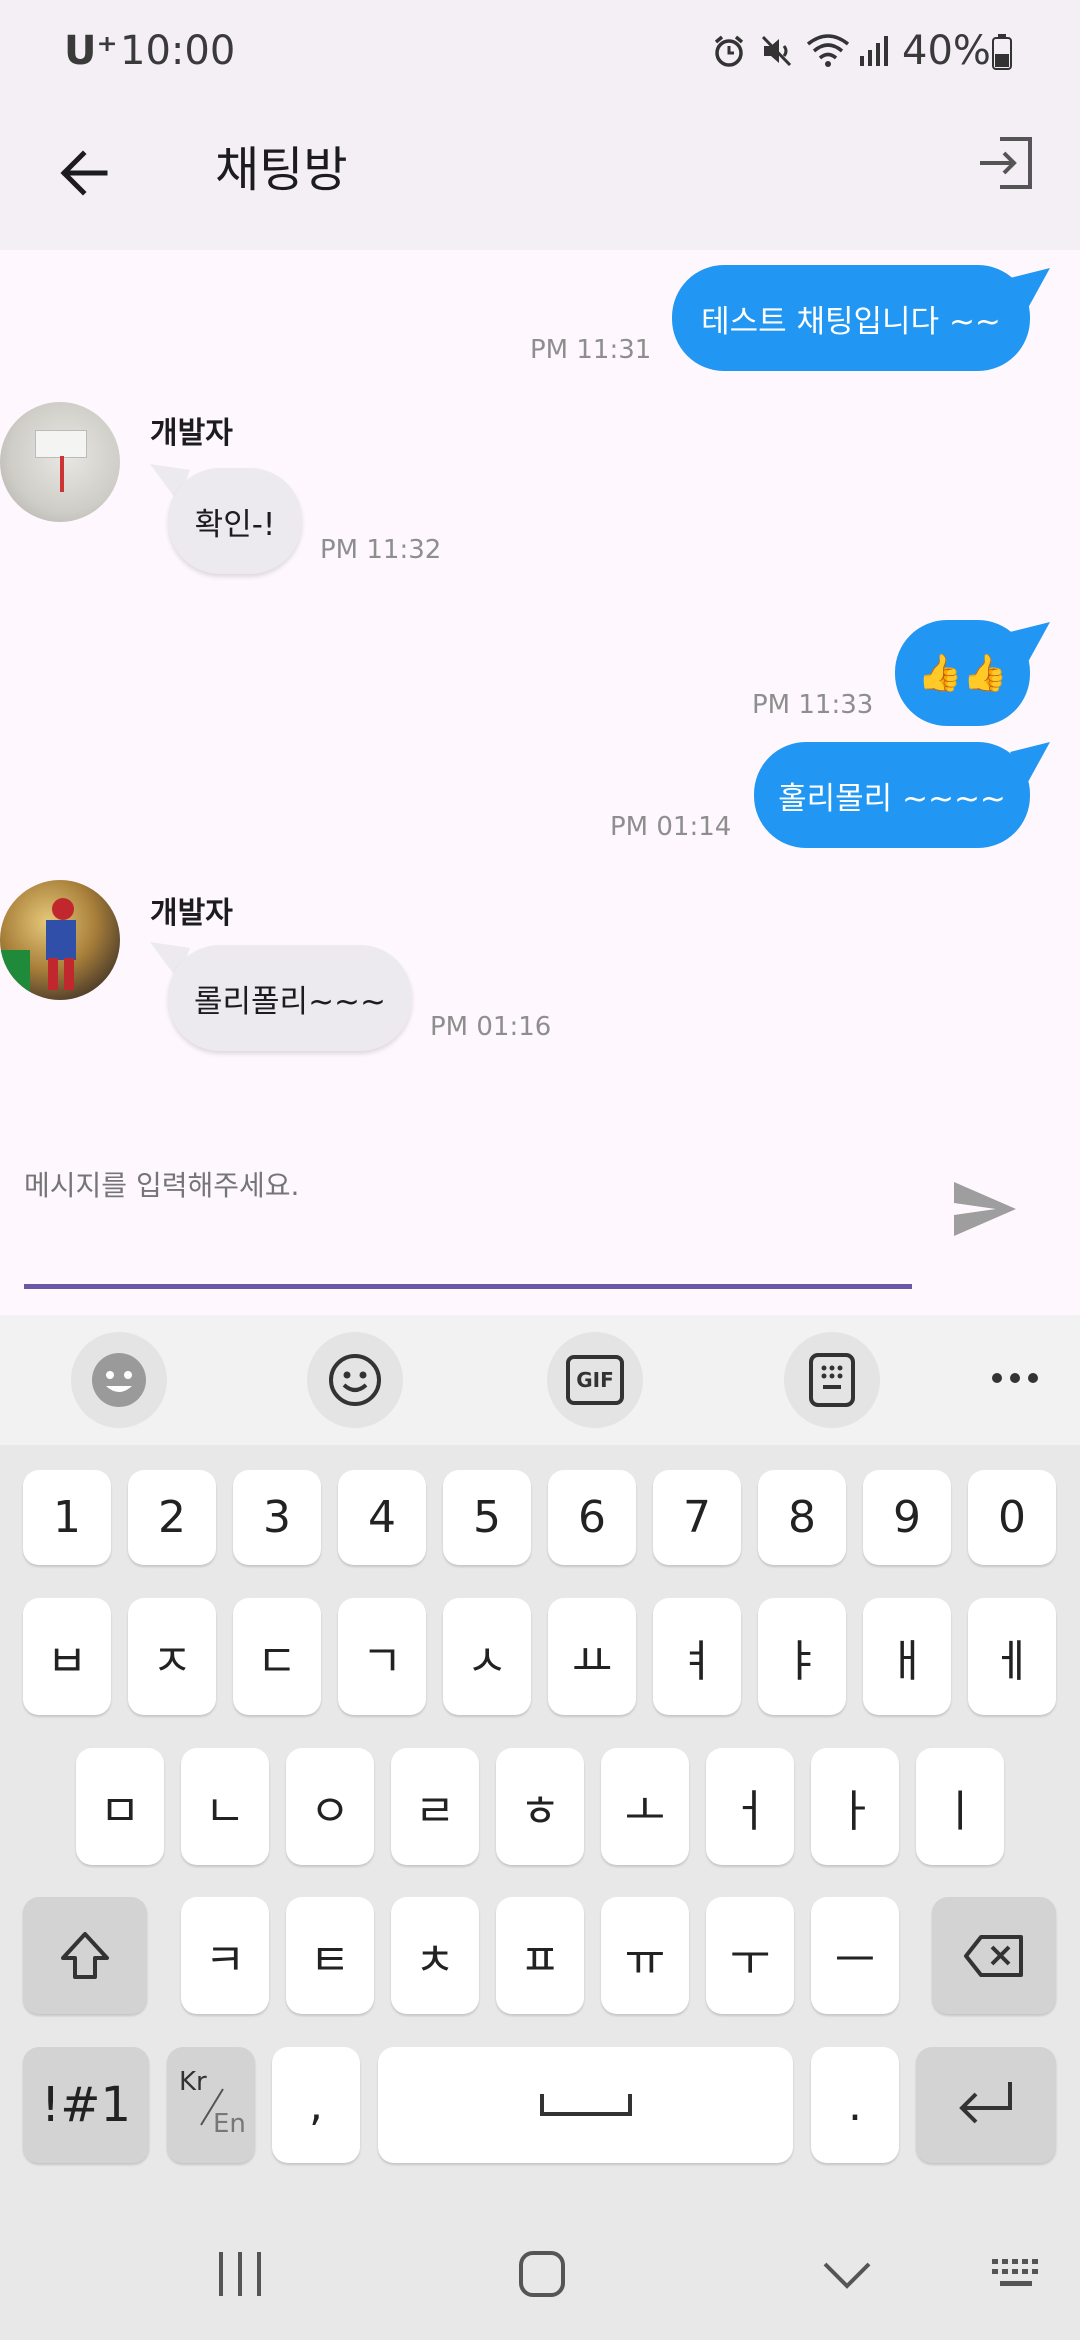 The width and height of the screenshot is (1080, 2340). I want to click on key-ch: ㅊ, so click(435, 1955).